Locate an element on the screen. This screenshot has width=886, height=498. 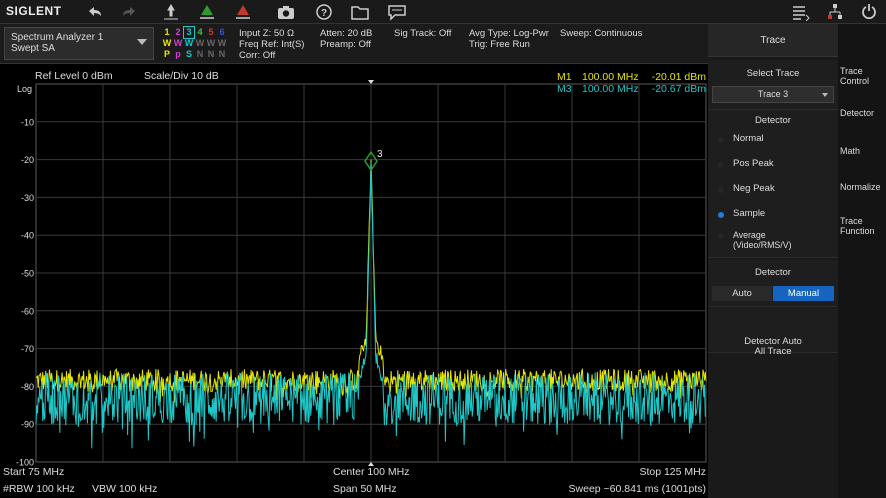
network-icon is located at coordinates (835, 12).